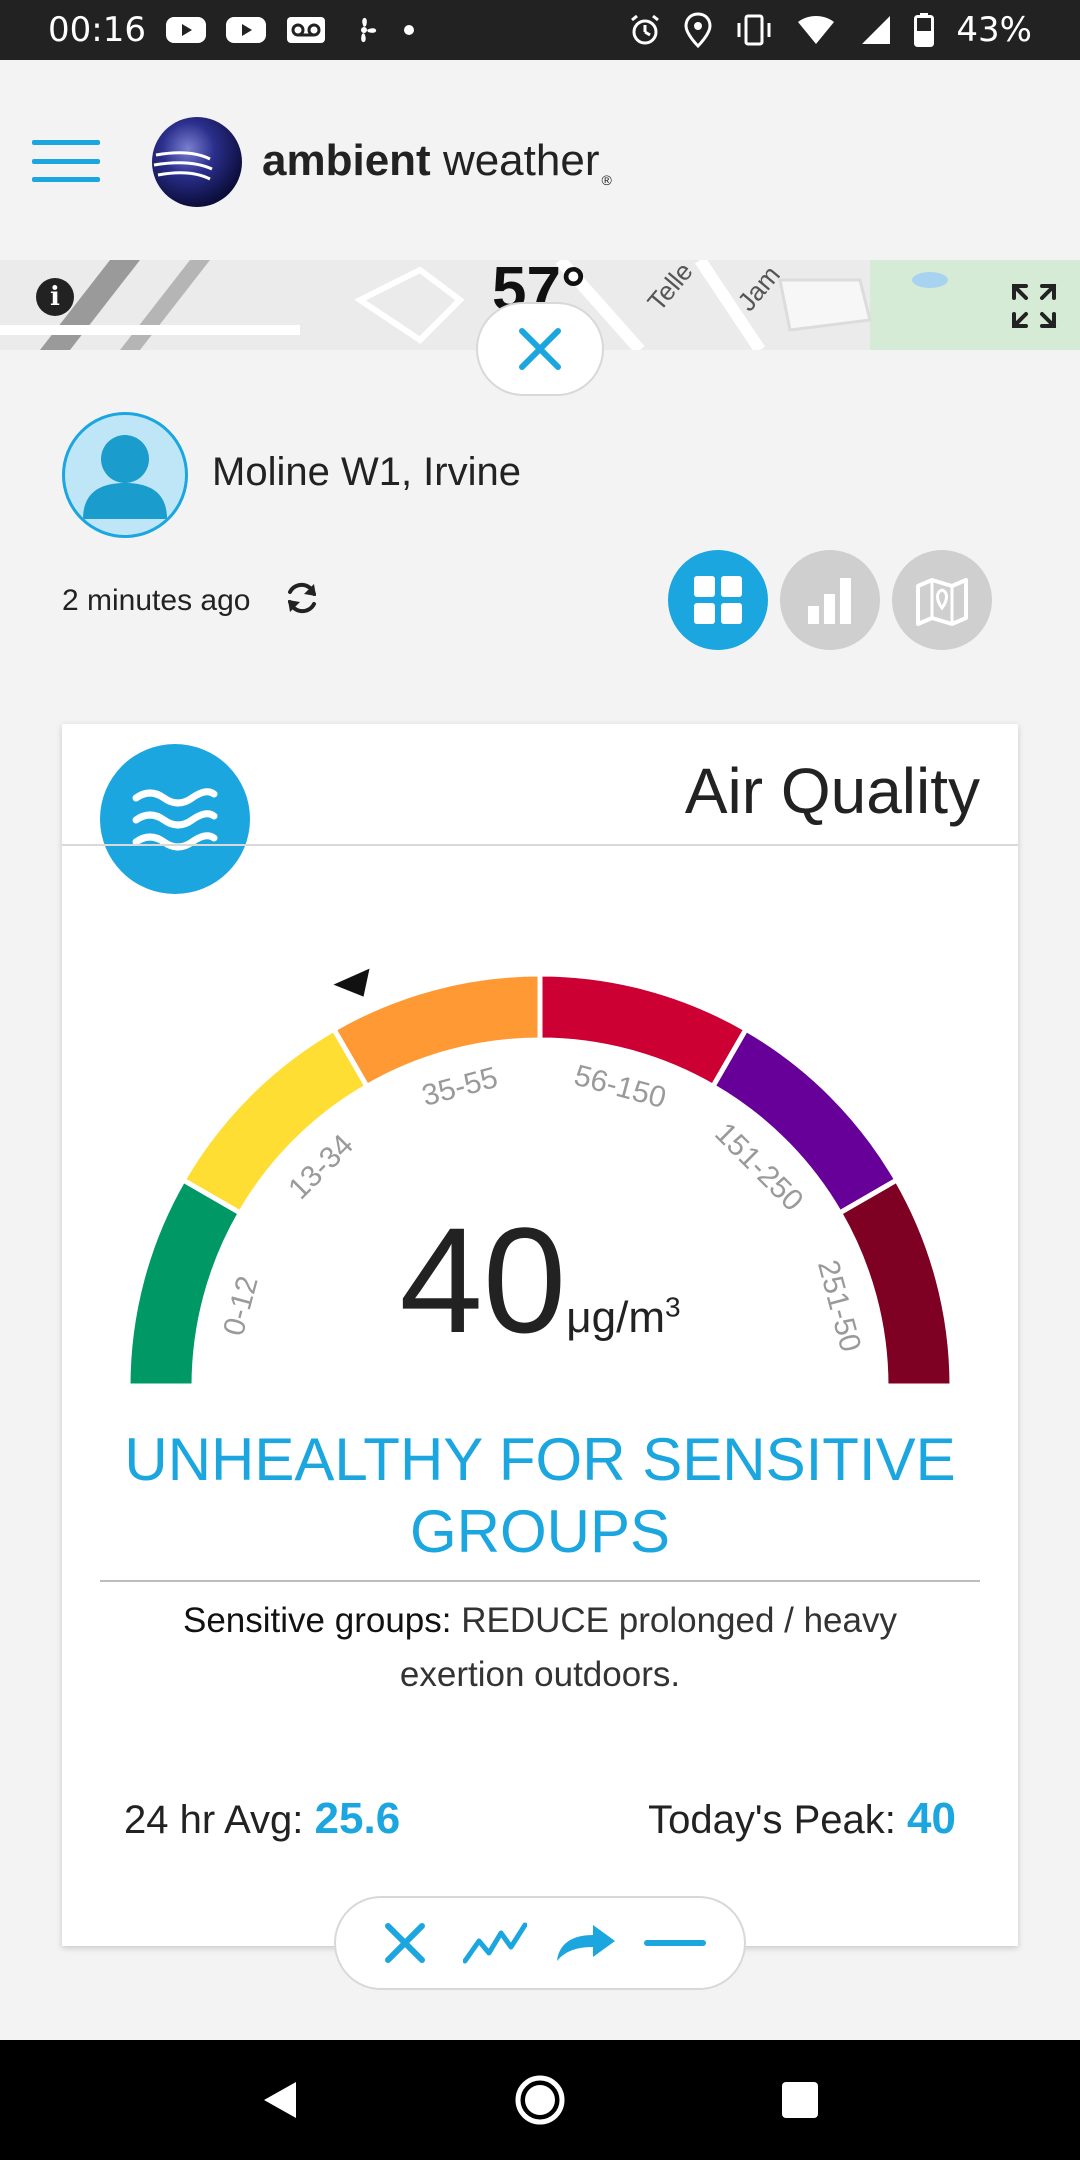 This screenshot has width=1080, height=2160. I want to click on air-waves-icon, so click(175, 819).